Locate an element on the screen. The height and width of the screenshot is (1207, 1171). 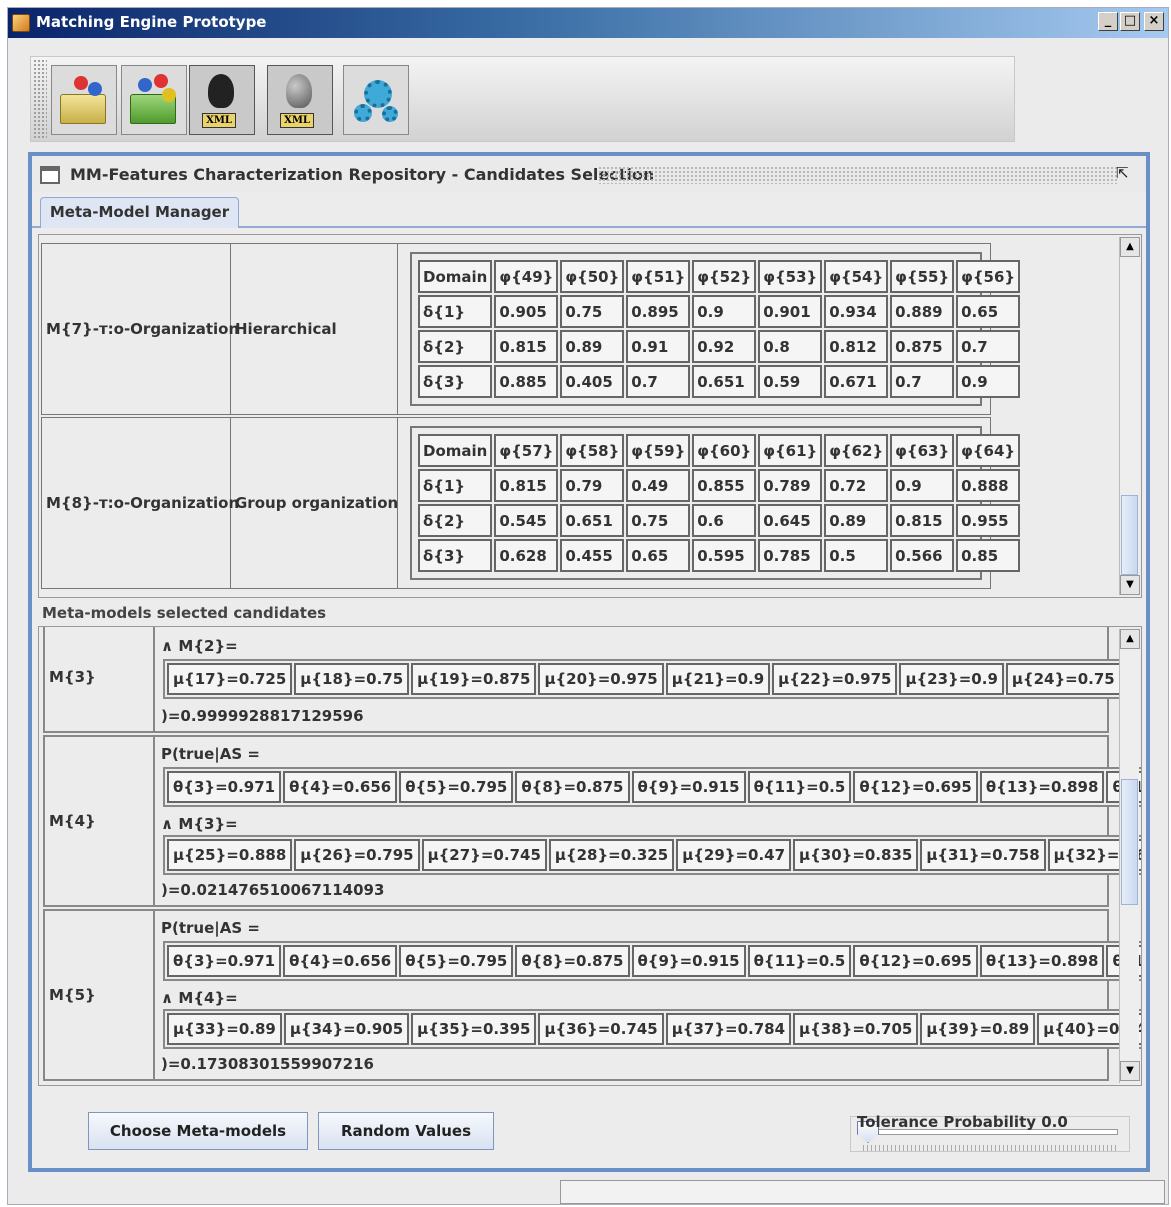
matrix-cell: φ{57} is located at coordinates (526, 450).